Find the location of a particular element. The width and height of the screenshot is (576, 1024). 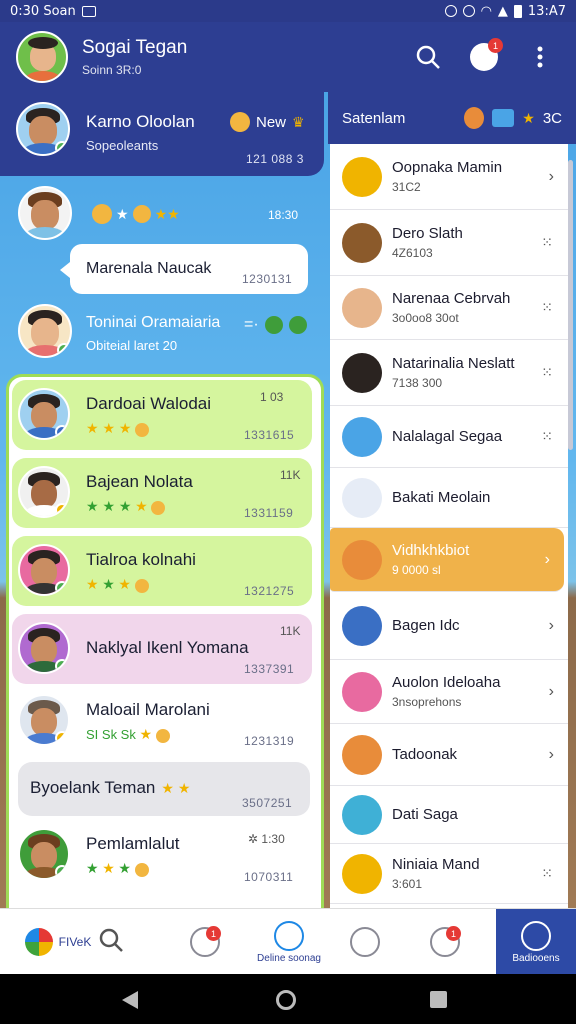

chat-preview: Obiteial laret 20 is located at coordinates (132, 345).